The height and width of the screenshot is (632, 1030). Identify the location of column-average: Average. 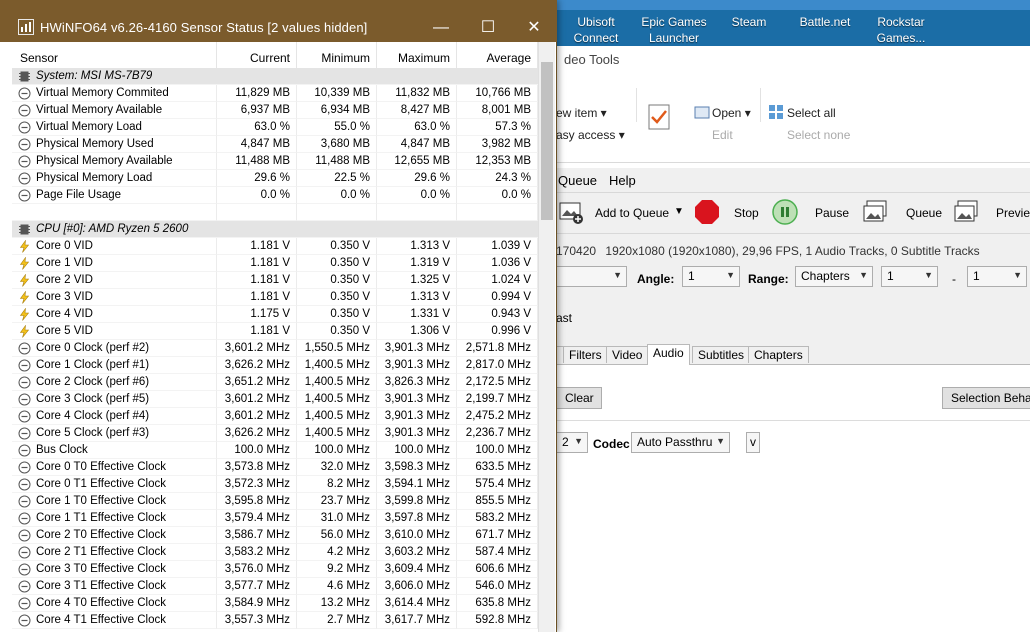
(497, 55).